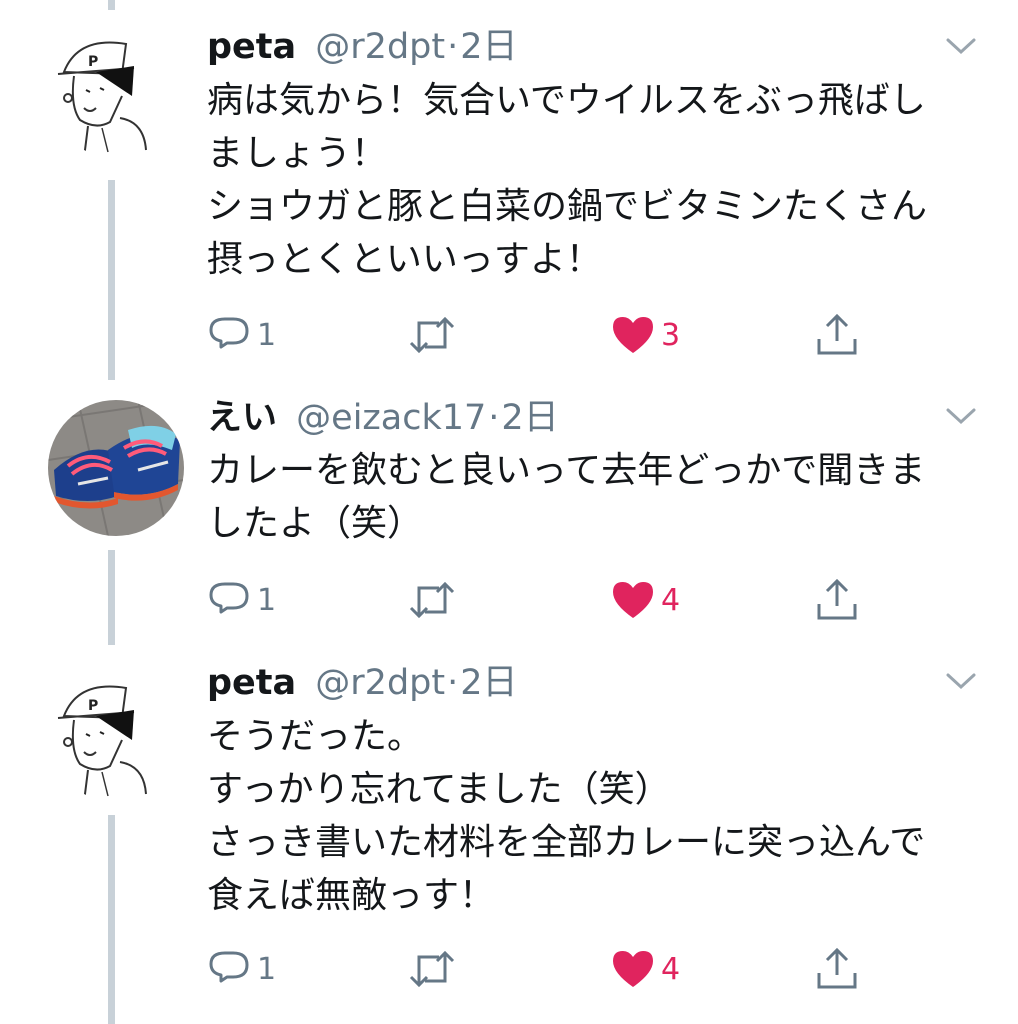  What do you see at coordinates (566, 842) in the screenshot?
I see `tweet-text-line: さっき書いた材料を全部カレーに突っ込んで` at bounding box center [566, 842].